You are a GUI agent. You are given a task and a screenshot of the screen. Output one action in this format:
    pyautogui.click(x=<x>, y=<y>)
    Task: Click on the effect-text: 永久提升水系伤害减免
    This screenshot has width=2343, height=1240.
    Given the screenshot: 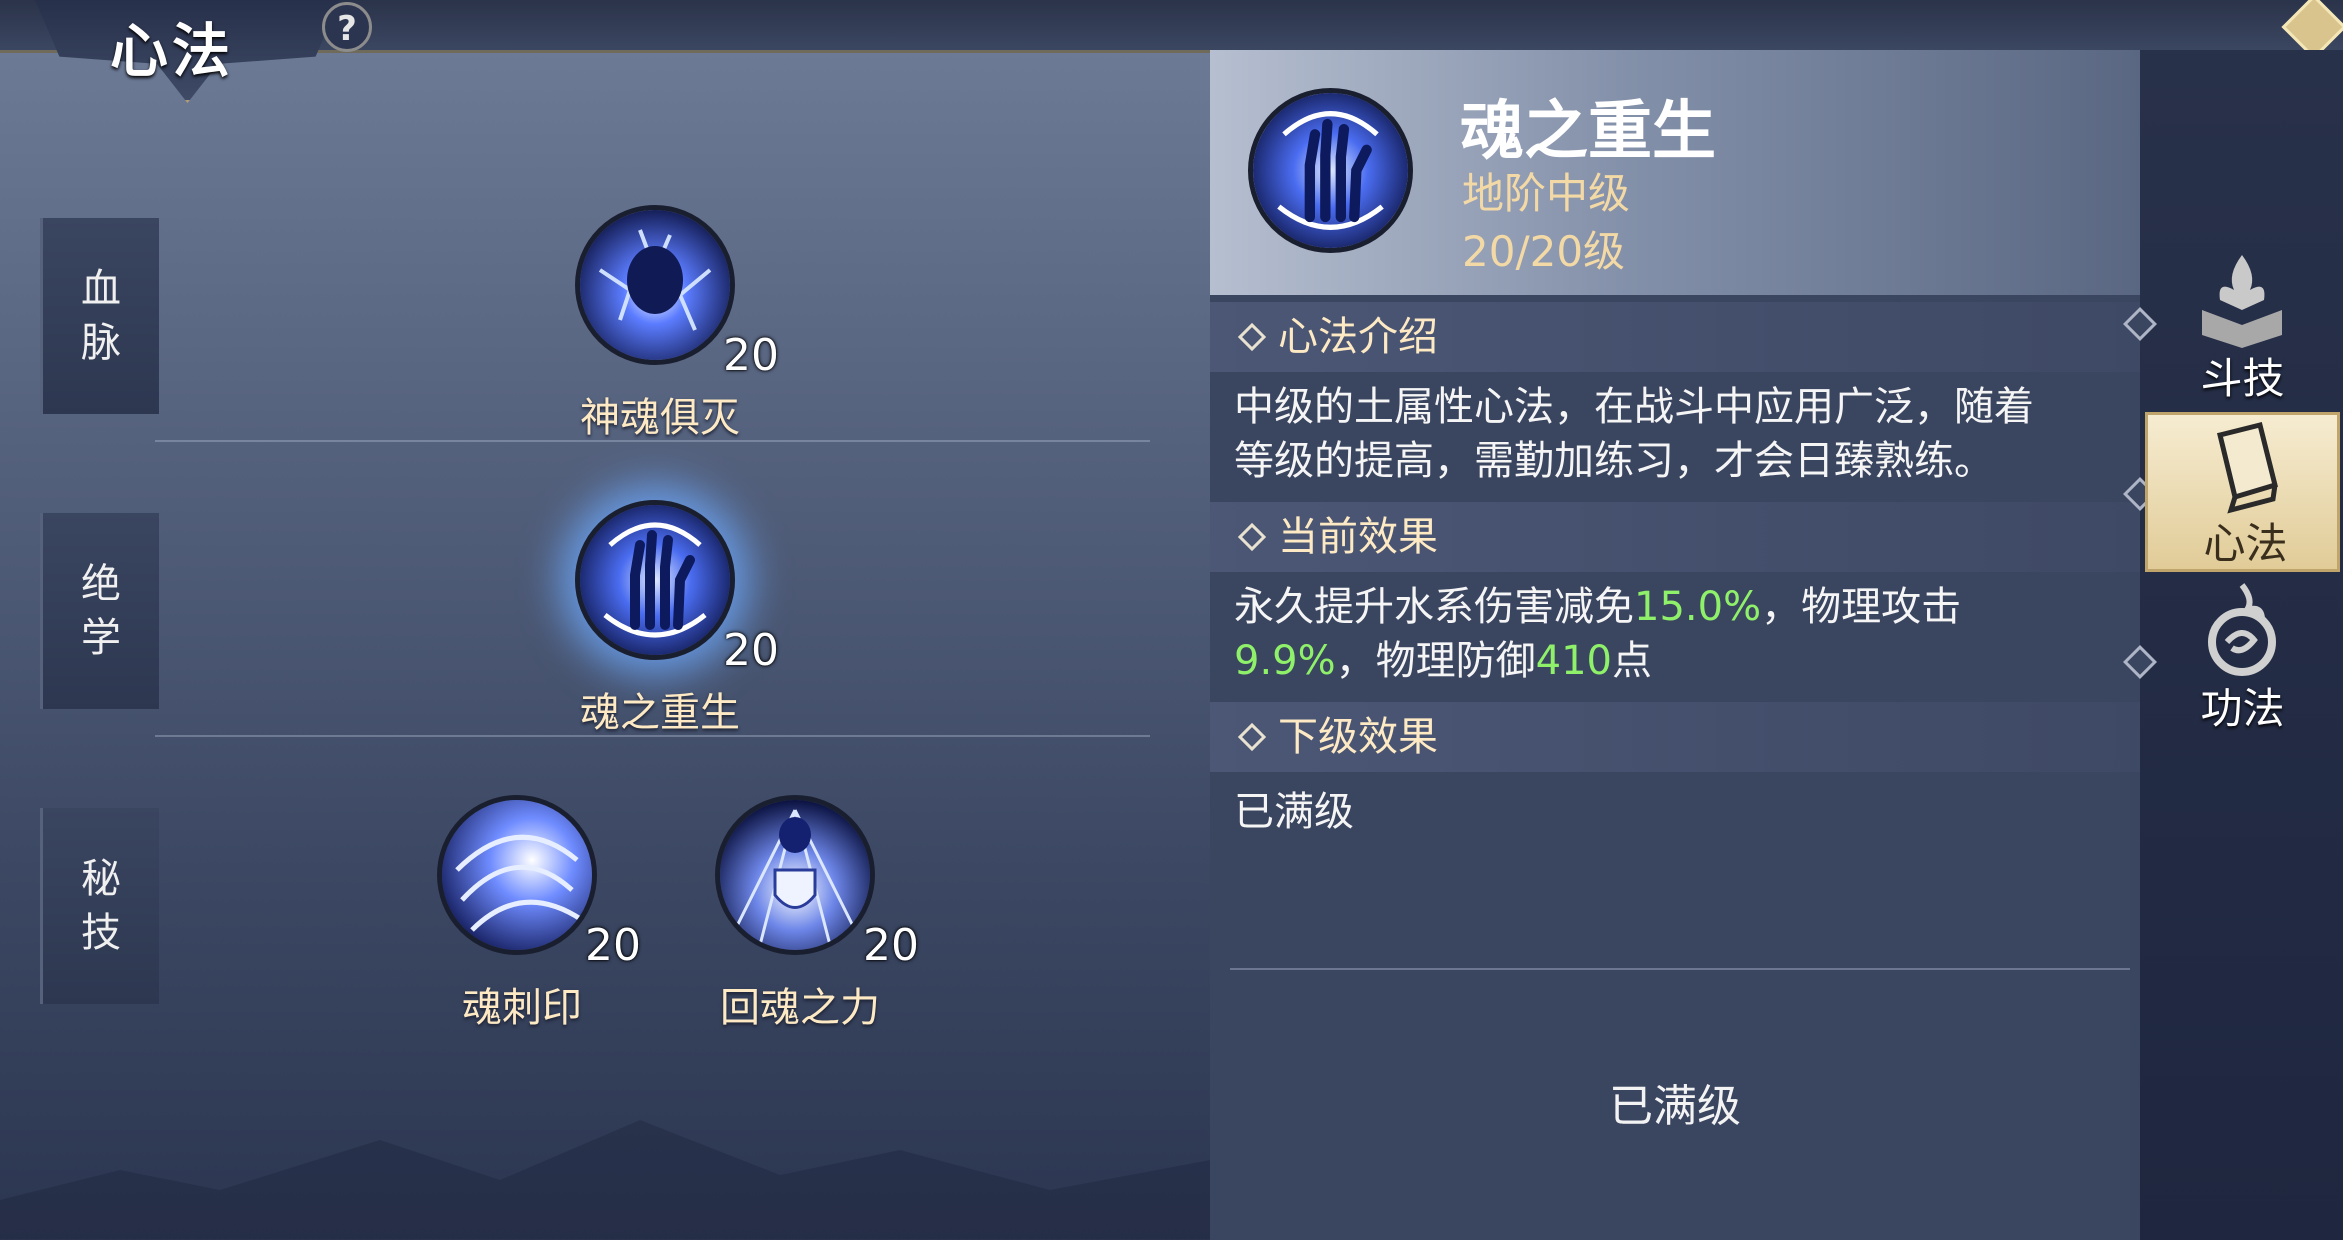 What is the action you would take?
    pyautogui.click(x=1434, y=607)
    